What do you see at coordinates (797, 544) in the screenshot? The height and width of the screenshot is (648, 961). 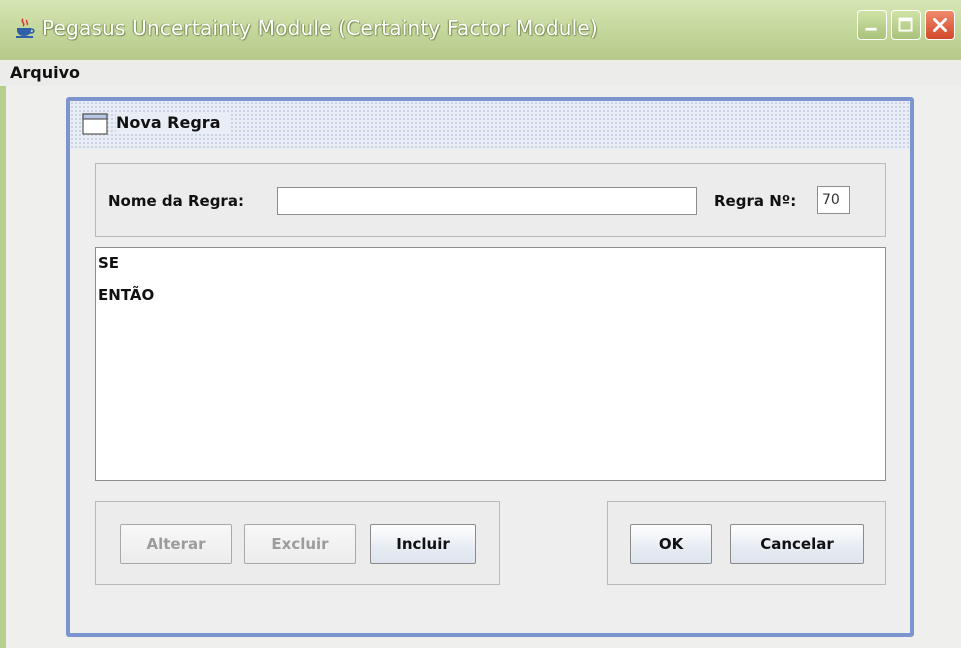 I see `cancelar-button: Cancelar` at bounding box center [797, 544].